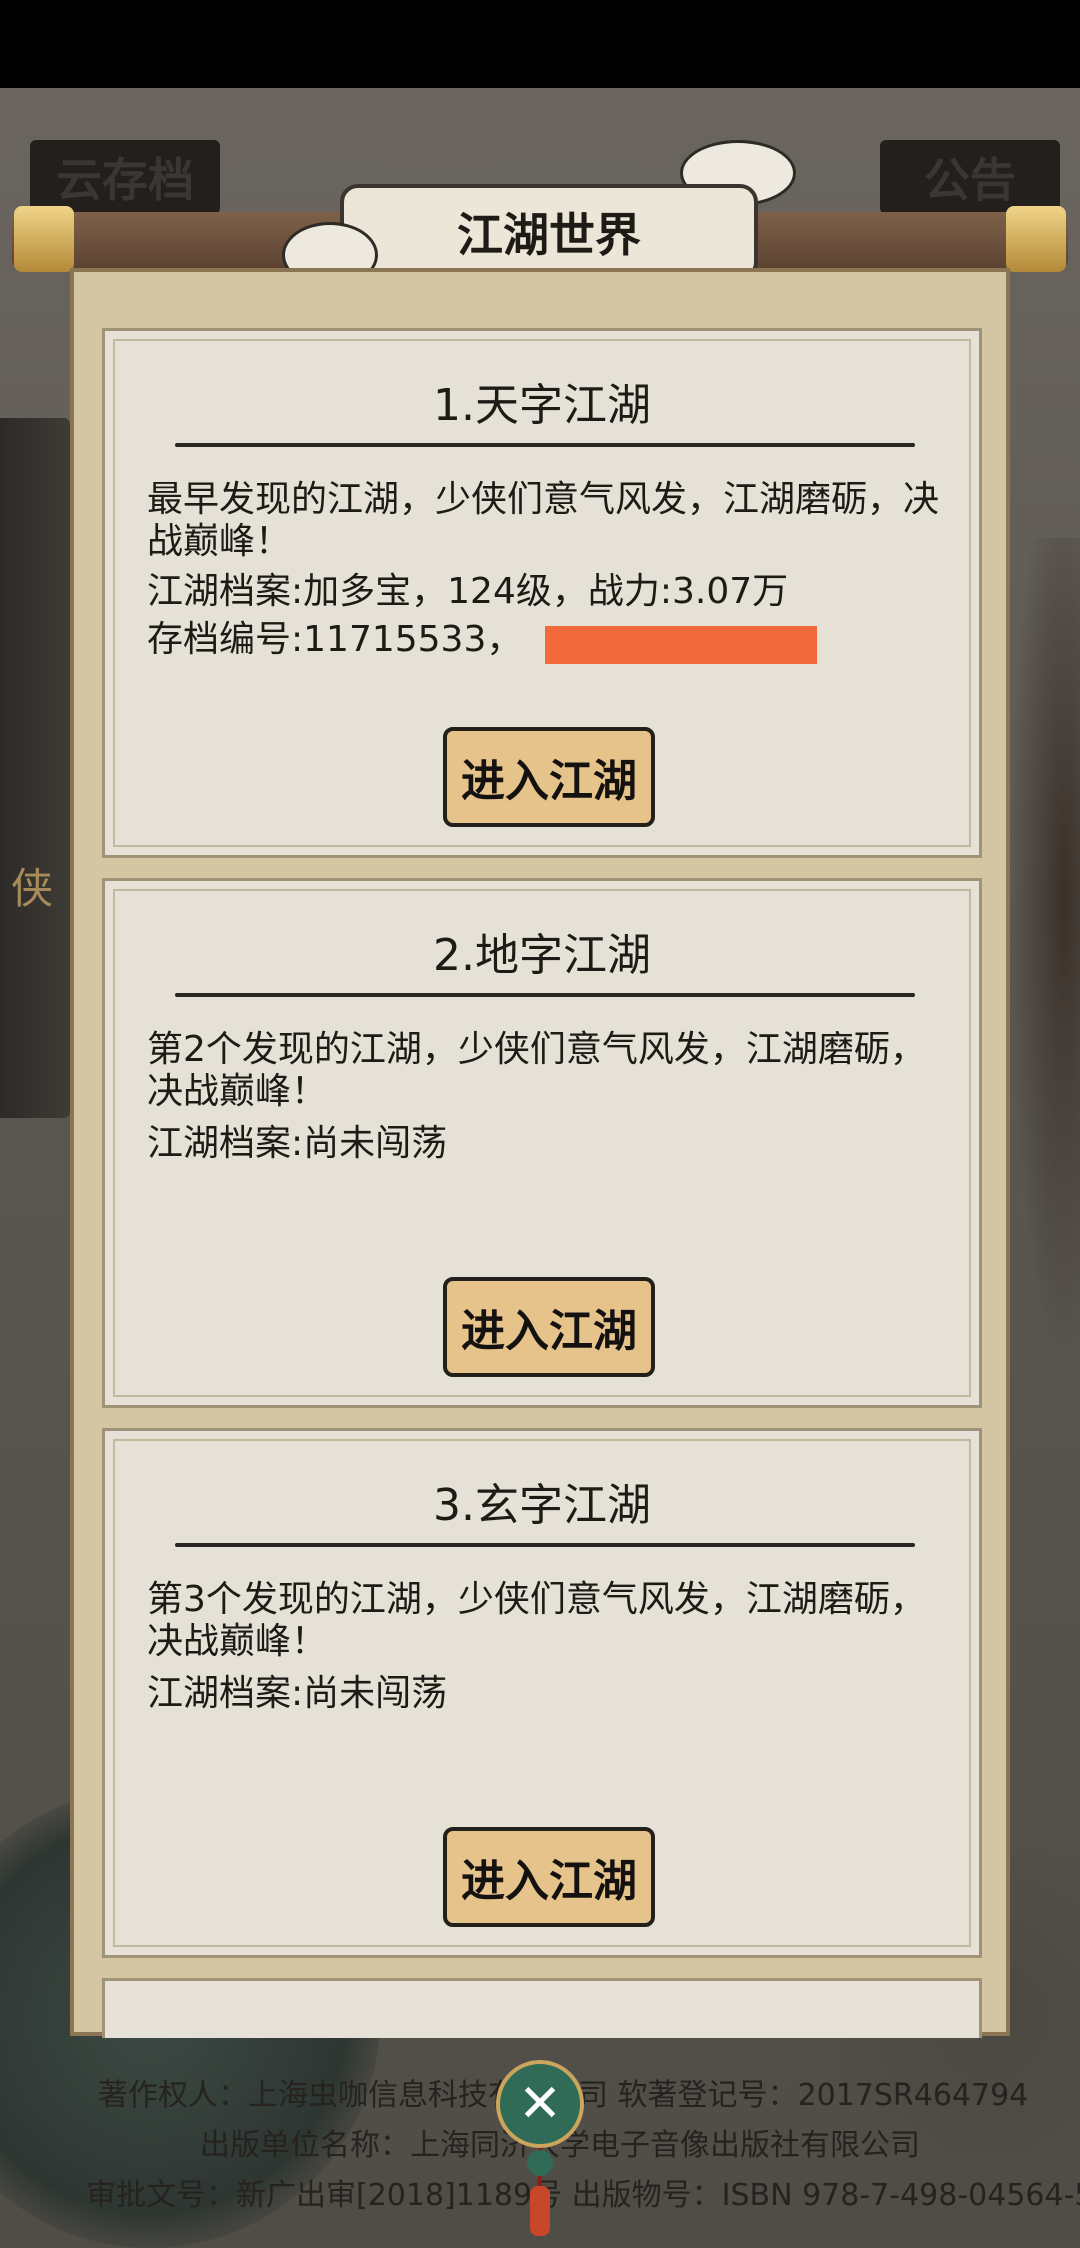  What do you see at coordinates (35, 768) in the screenshot?
I see `pavilion-pillar` at bounding box center [35, 768].